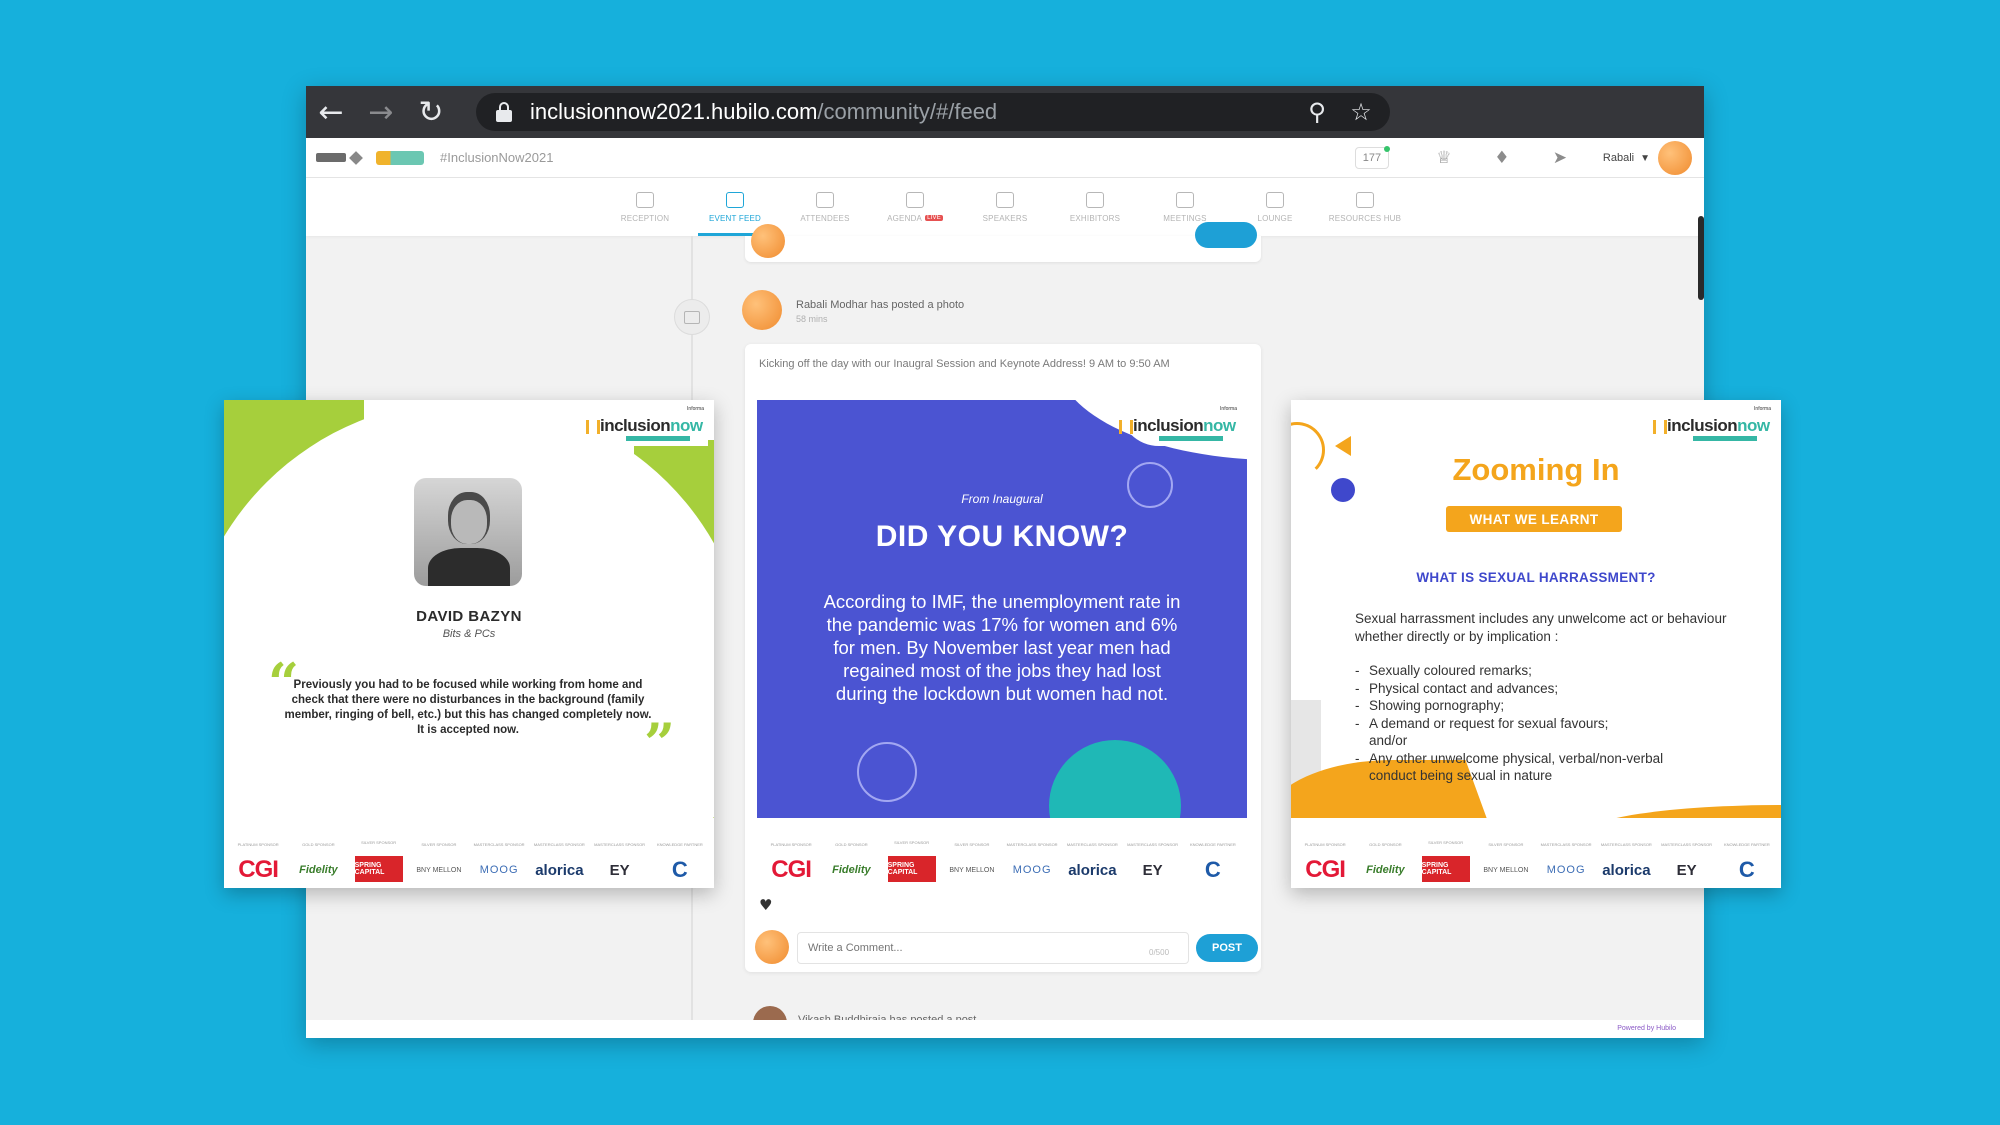 The height and width of the screenshot is (1125, 2000). Describe the element at coordinates (762, 310) in the screenshot. I see `poster-avatar` at that location.